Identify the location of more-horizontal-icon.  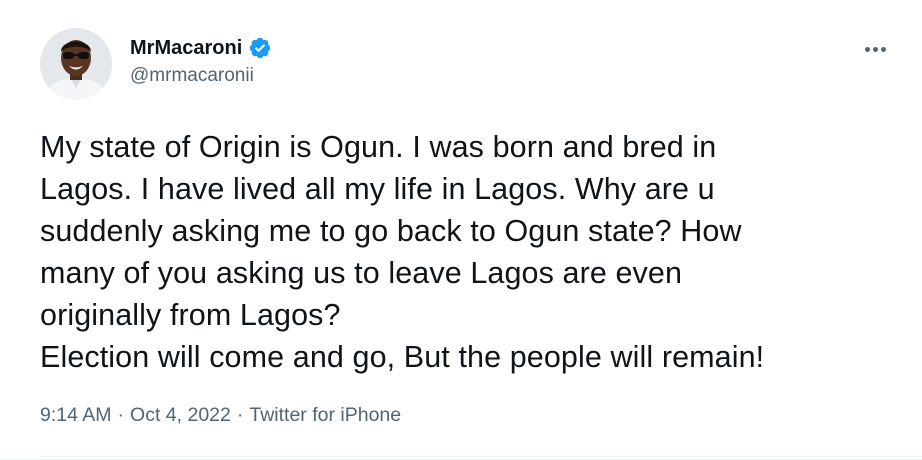
(867, 49).